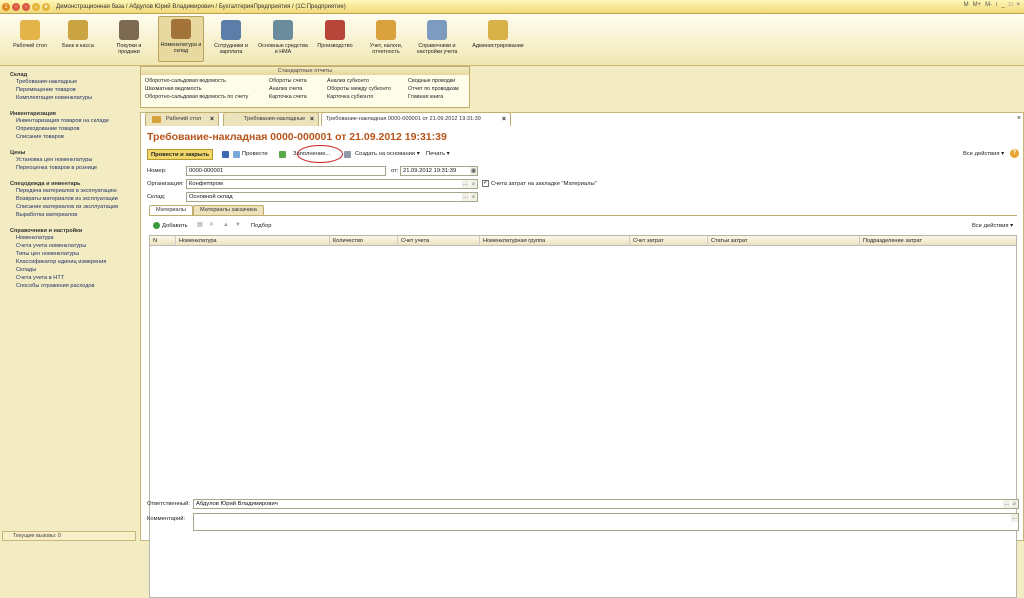 The image size is (1024, 598). I want to click on section-desktop: Рабочий стол, so click(30, 33).